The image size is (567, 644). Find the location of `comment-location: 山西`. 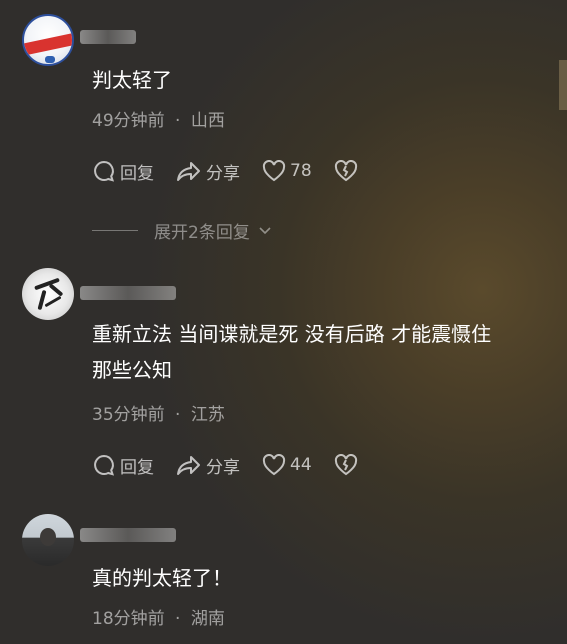

comment-location: 山西 is located at coordinates (207, 121).